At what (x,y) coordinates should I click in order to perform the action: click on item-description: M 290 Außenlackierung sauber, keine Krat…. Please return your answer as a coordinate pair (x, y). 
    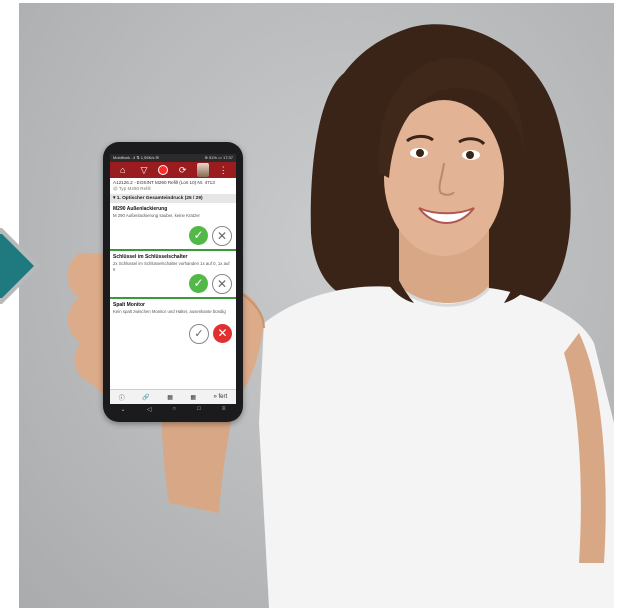
    Looking at the image, I should click on (156, 215).